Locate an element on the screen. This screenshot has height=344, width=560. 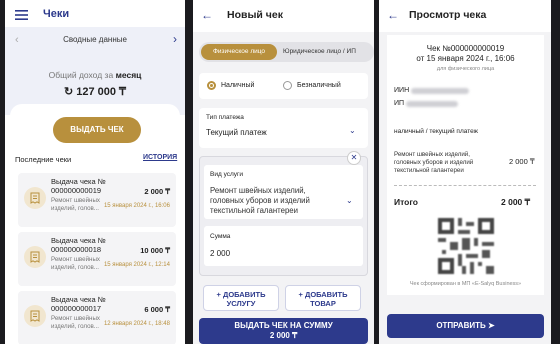
add-service-button: + ДОБАВИТЬ УСЛУГУ is located at coordinates (241, 298).